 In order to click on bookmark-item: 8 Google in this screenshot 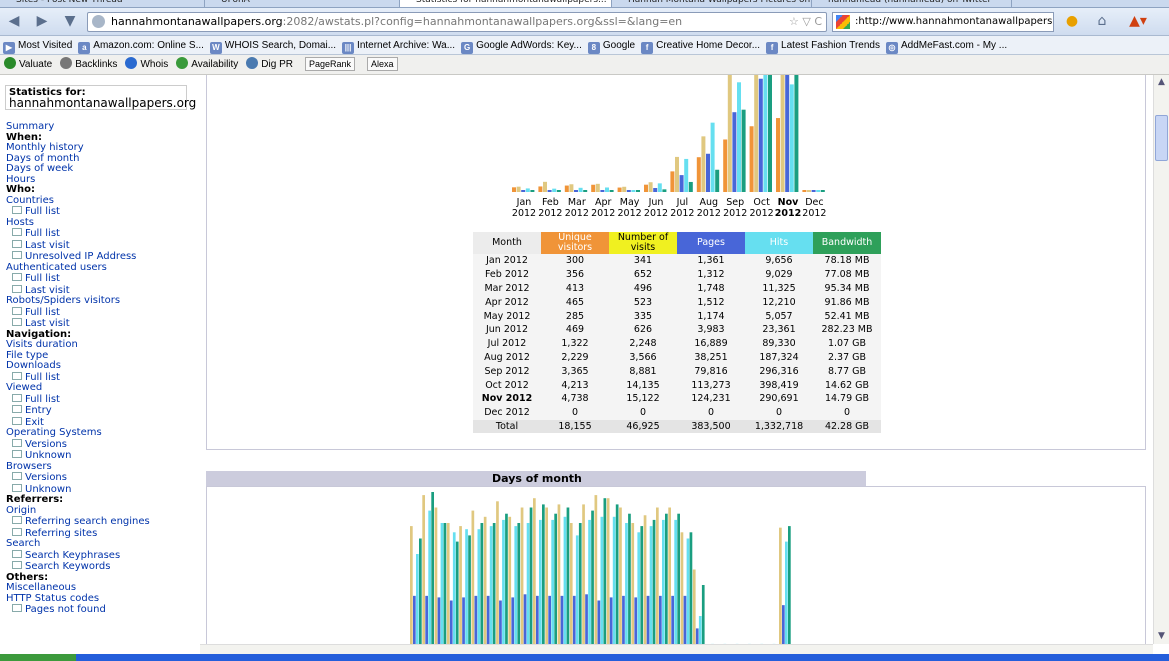, I will do `click(611, 45)`.